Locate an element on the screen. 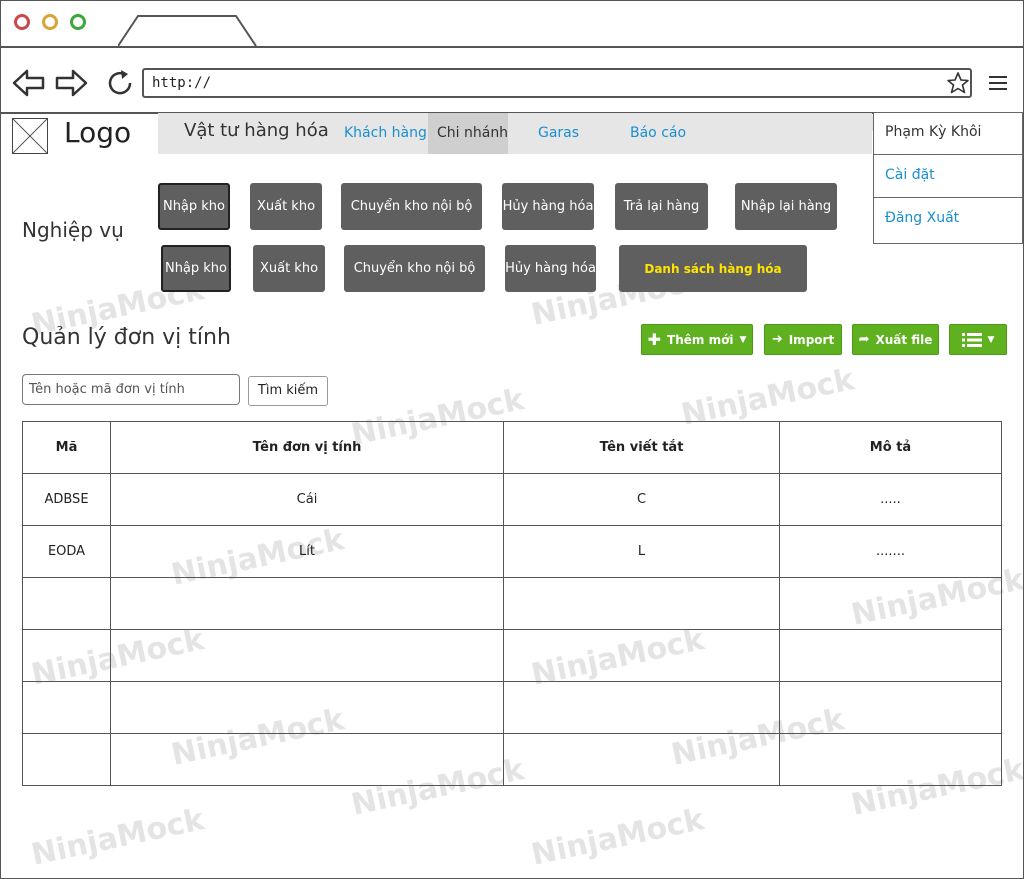 This screenshot has height=879, width=1024. maximize-window-dot is located at coordinates (78, 22).